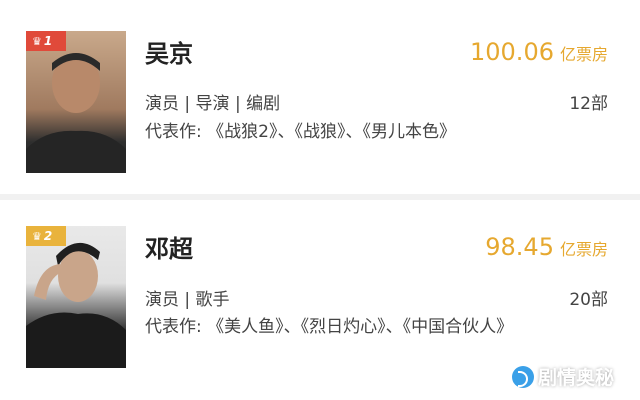 This screenshot has height=400, width=640. Describe the element at coordinates (76, 102) in the screenshot. I see `star-photo: ♛ 1` at that location.